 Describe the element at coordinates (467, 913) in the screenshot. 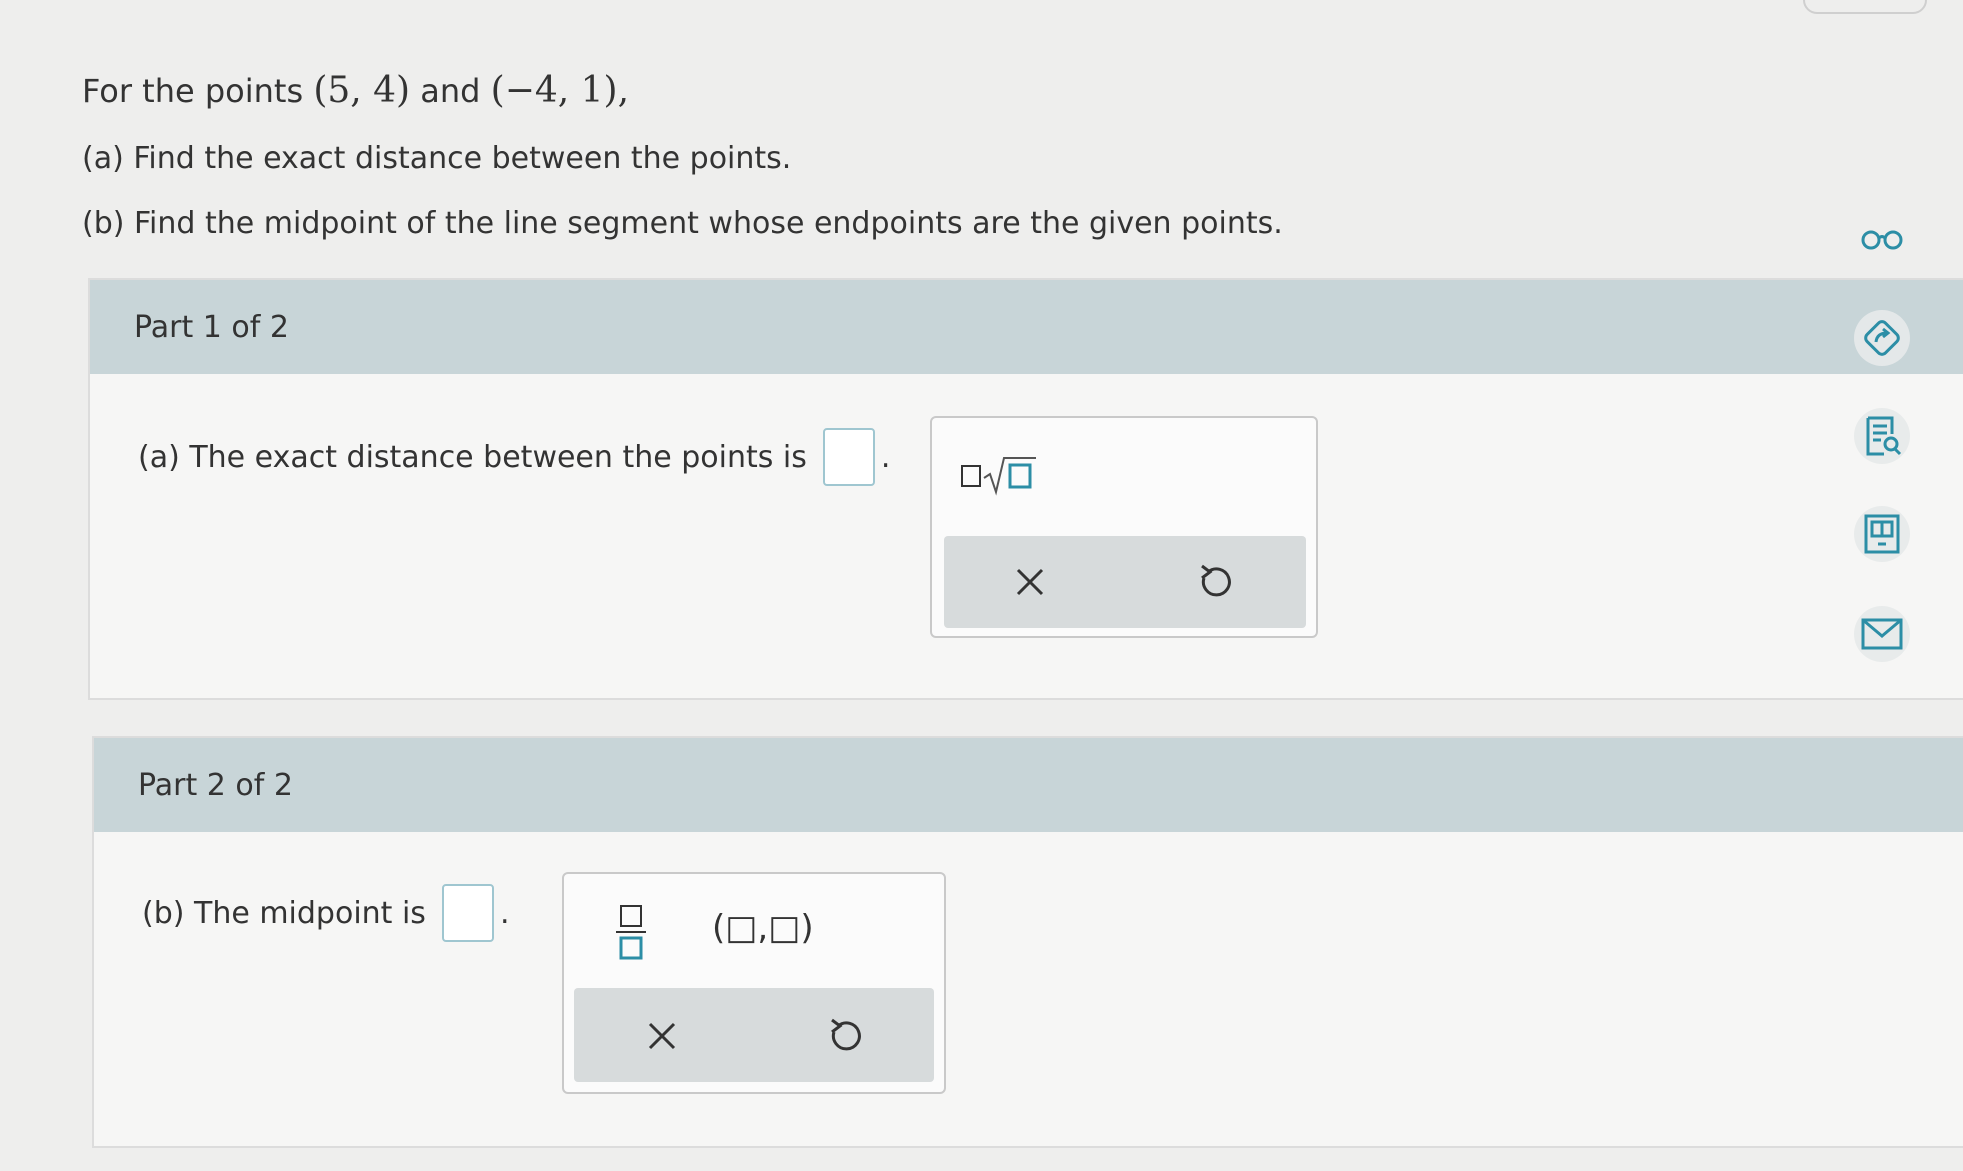

I see `midpoint-answer-input` at that location.